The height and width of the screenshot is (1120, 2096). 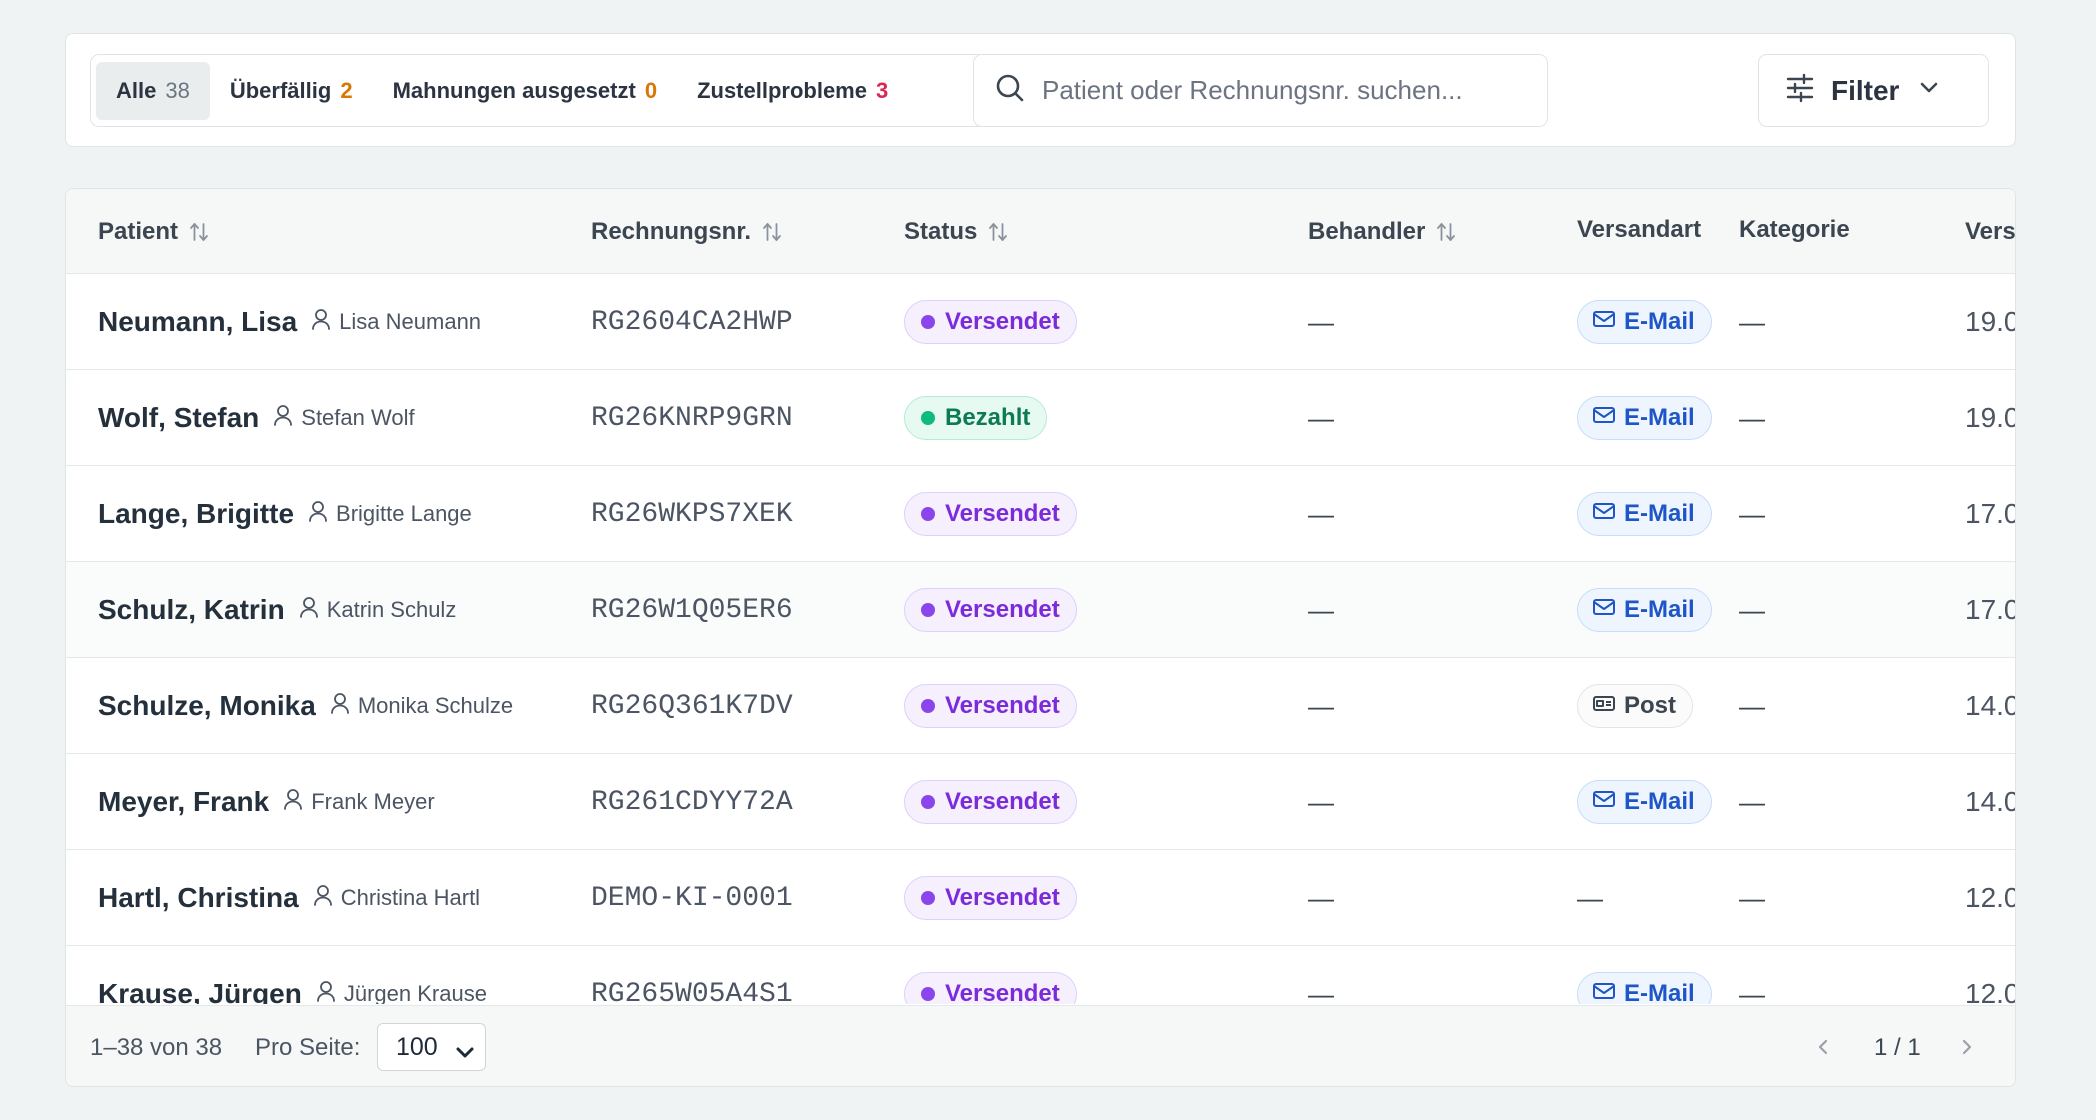 I want to click on tab-zustellprobleme: Zustellprobleme 3, so click(x=792, y=91).